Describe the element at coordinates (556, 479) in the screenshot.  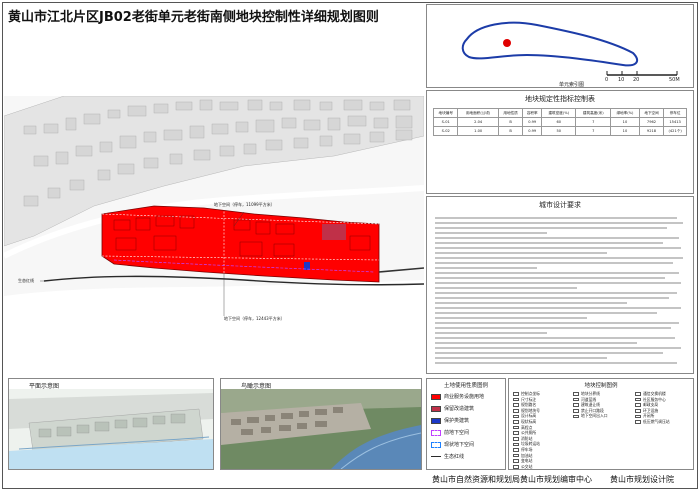
I see `footer-org-2: 黄山市规划编审中心` at that location.